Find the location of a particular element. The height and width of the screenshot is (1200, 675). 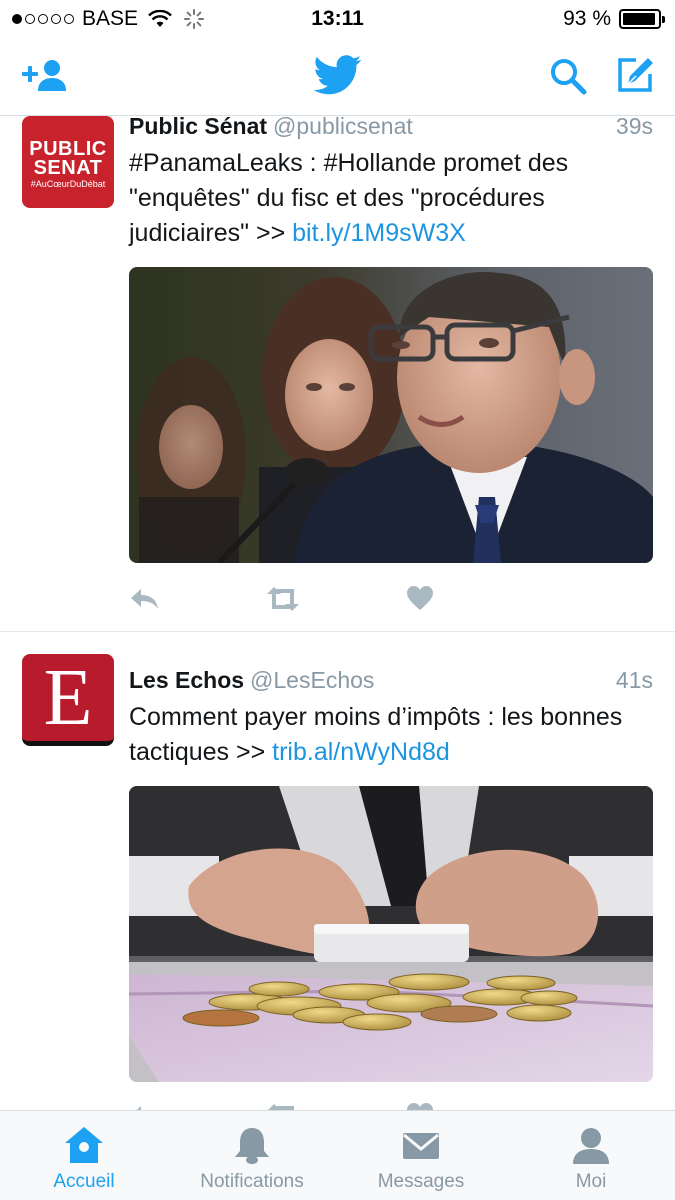

status-bar: BASE 13:11 93 % is located at coordinates (337, 19).